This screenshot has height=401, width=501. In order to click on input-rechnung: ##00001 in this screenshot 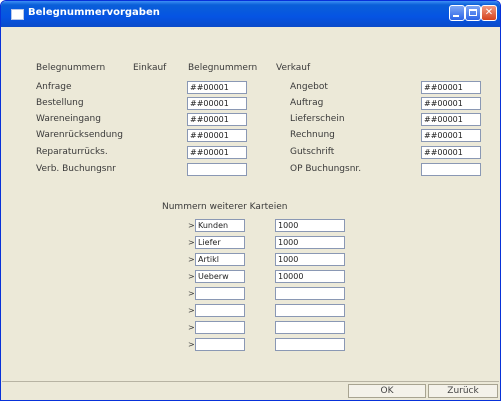, I will do `click(451, 135)`.